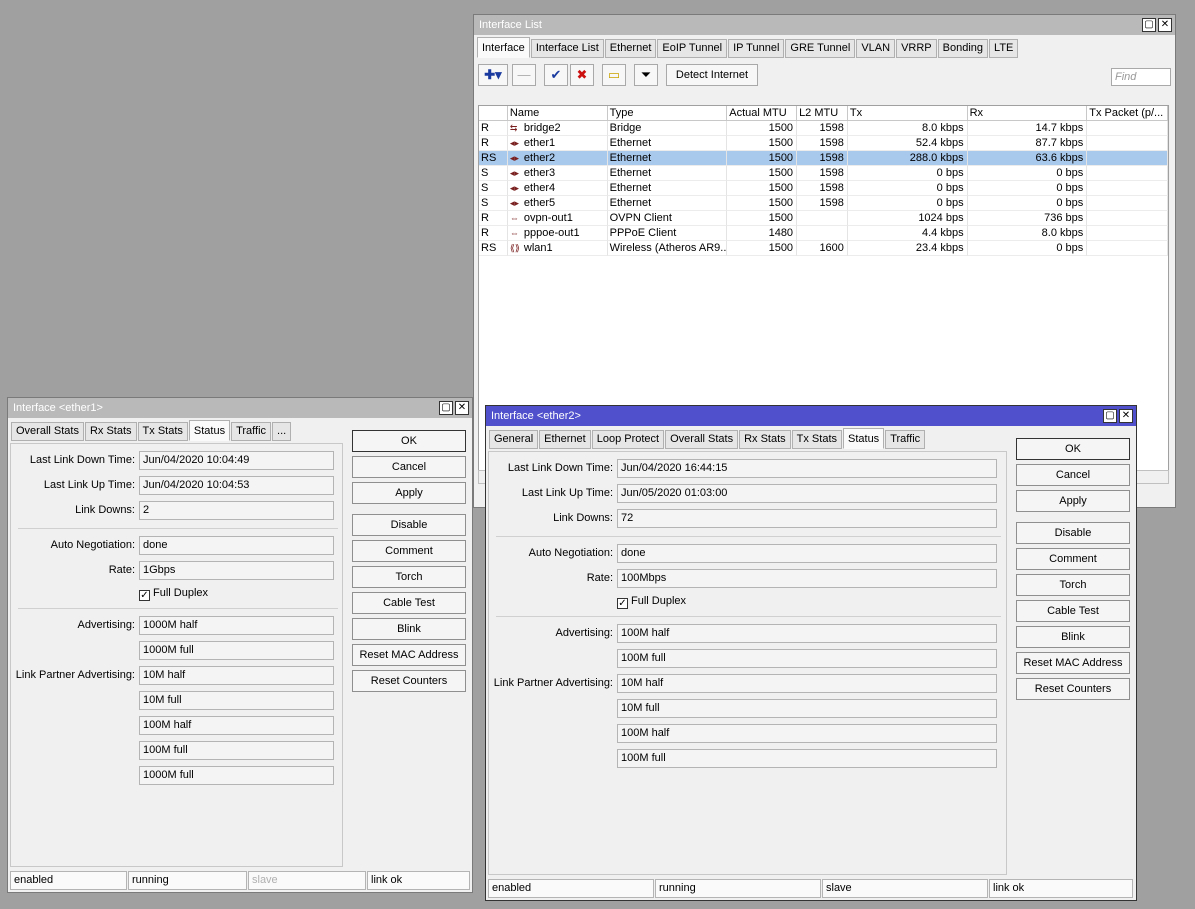 The height and width of the screenshot is (909, 1195). Describe the element at coordinates (513, 128) in the screenshot. I see `bridge-icon: ⇆` at that location.